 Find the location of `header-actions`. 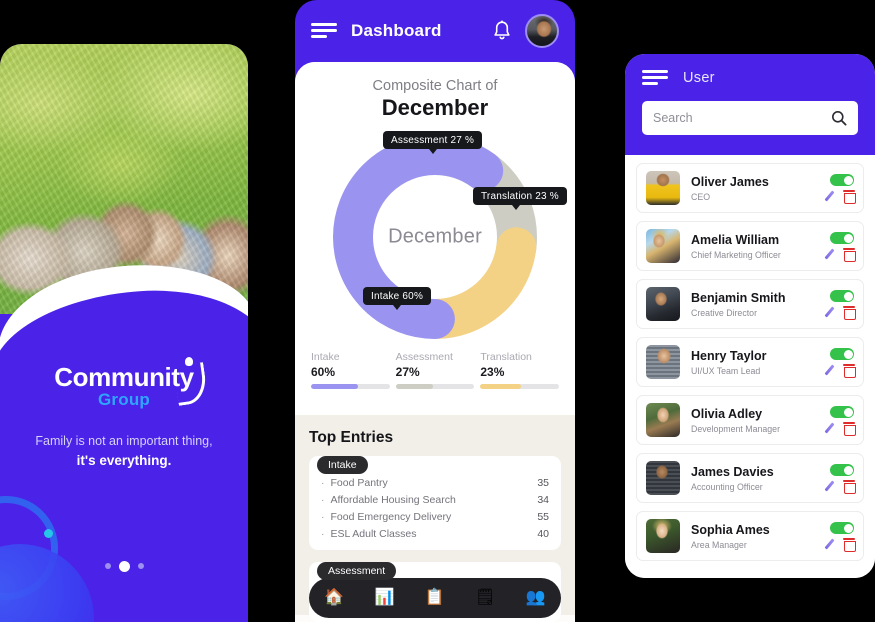

header-actions is located at coordinates (525, 31).